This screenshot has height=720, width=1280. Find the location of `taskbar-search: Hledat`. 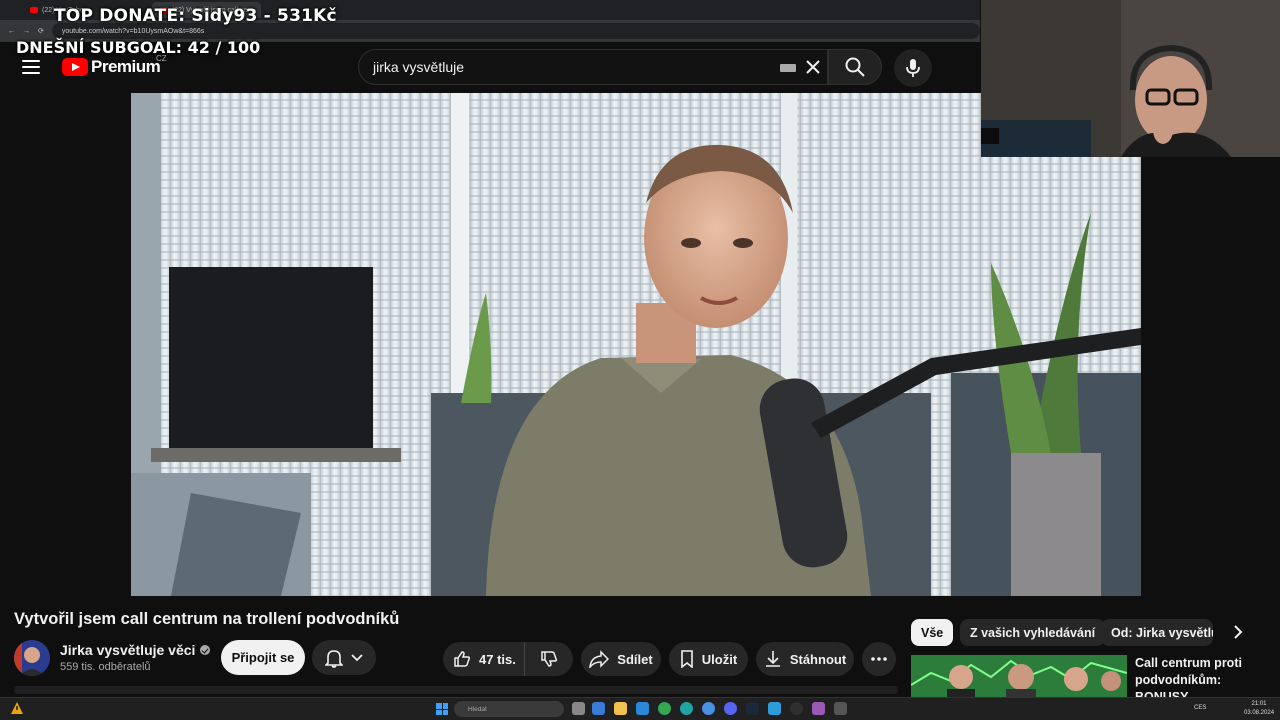

taskbar-search: Hledat is located at coordinates (509, 709).